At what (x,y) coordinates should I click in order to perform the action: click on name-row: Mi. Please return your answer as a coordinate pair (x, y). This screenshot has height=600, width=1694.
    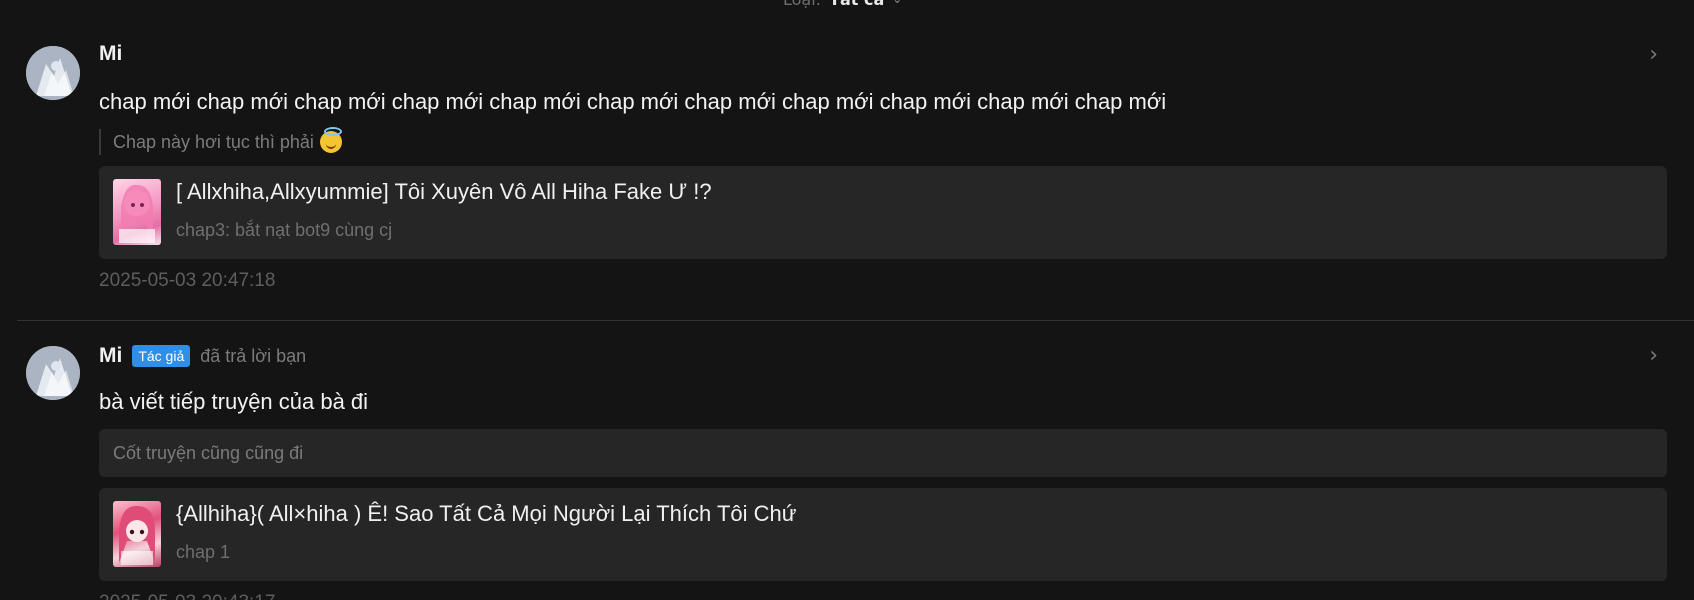
    Looking at the image, I should click on (110, 54).